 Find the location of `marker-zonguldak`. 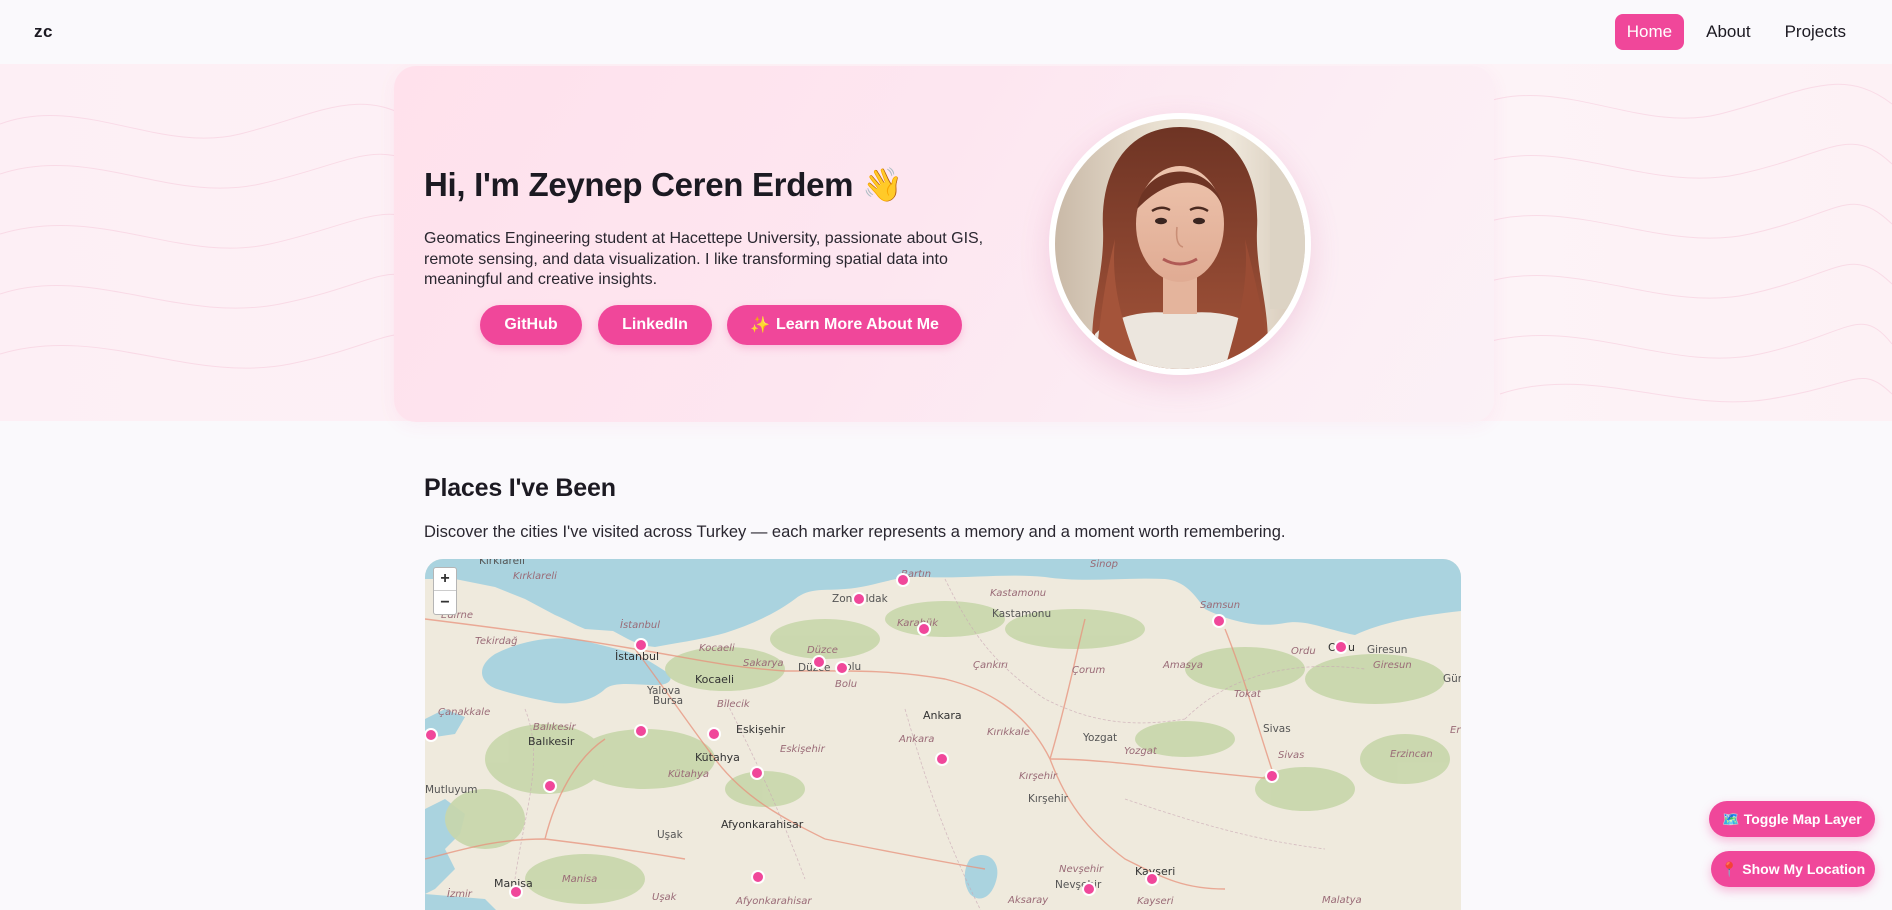

marker-zonguldak is located at coordinates (859, 599).